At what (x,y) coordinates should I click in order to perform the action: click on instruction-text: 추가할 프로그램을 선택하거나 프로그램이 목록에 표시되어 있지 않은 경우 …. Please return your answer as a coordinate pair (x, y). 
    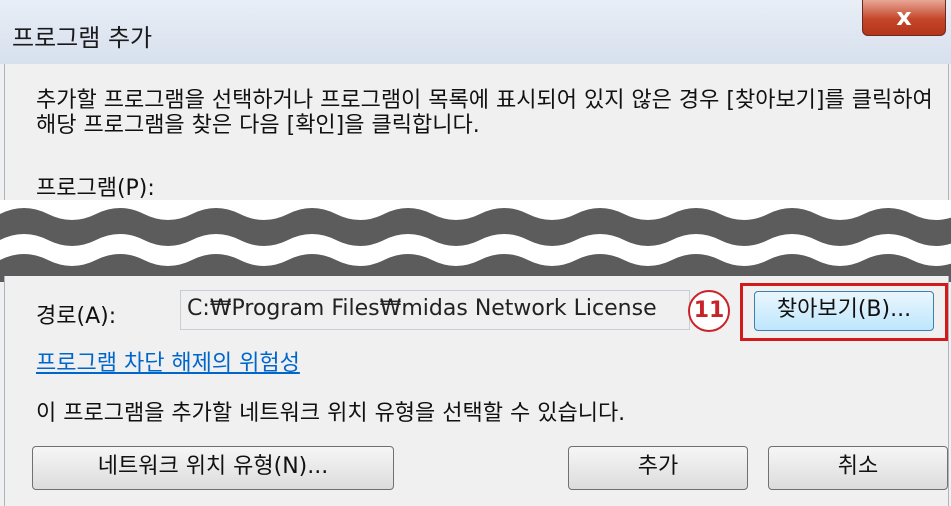
    Looking at the image, I should click on (484, 113).